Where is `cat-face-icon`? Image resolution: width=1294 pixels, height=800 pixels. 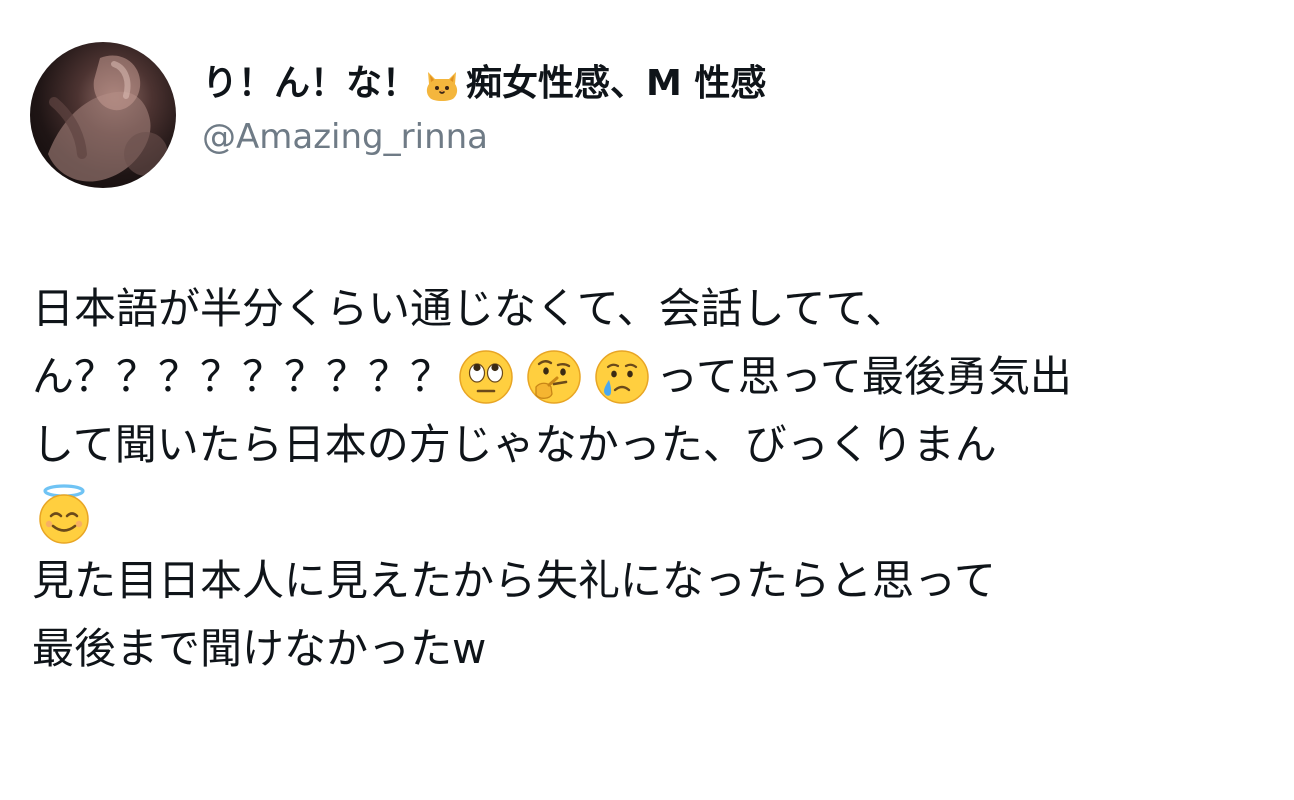
cat-face-icon is located at coordinates (442, 84).